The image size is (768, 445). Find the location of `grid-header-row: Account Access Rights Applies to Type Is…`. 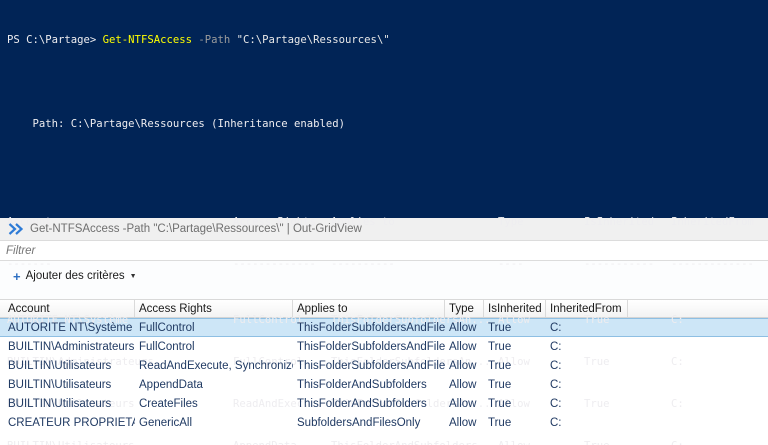

grid-header-row: Account Access Rights Applies to Type Is… is located at coordinates (384, 309).